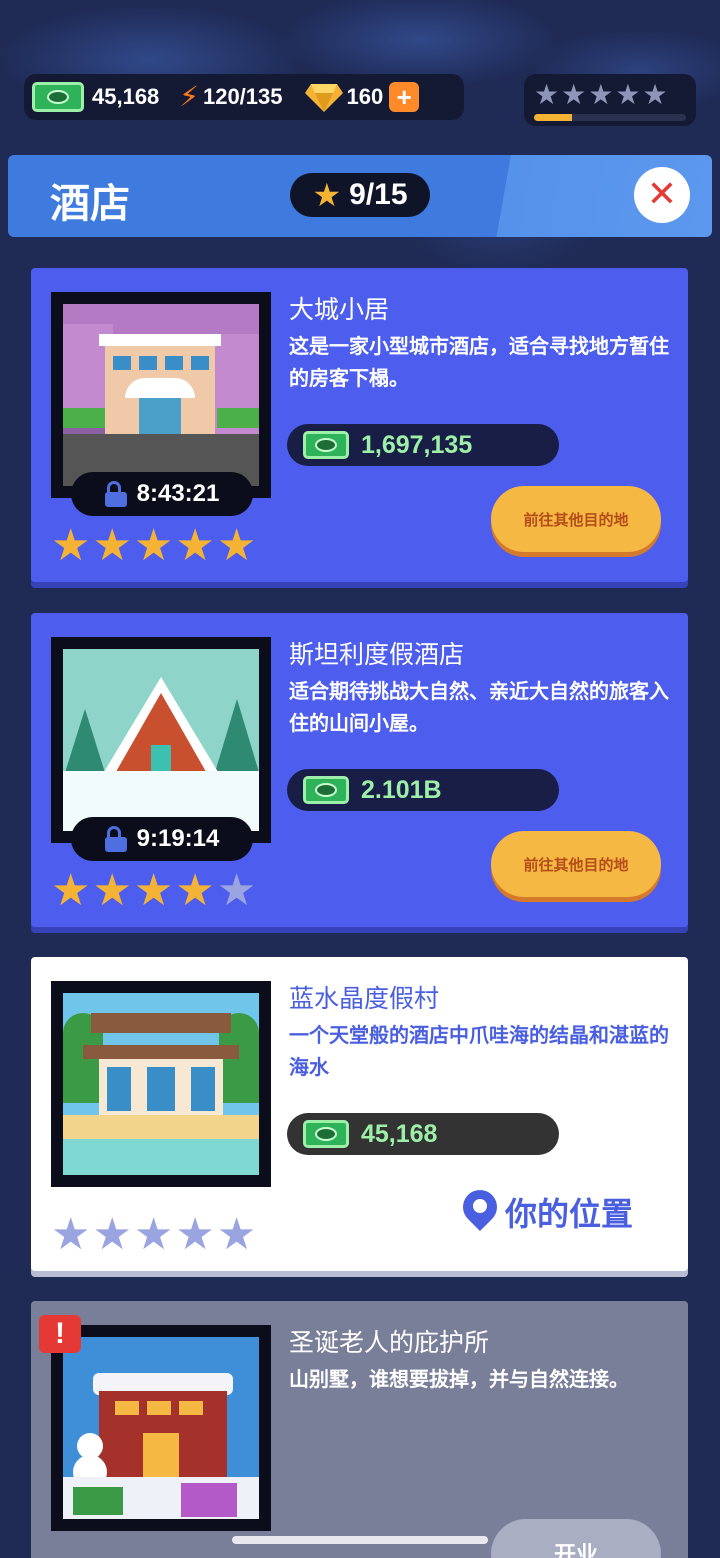  I want to click on star-progress-text: 9/15, so click(378, 194).